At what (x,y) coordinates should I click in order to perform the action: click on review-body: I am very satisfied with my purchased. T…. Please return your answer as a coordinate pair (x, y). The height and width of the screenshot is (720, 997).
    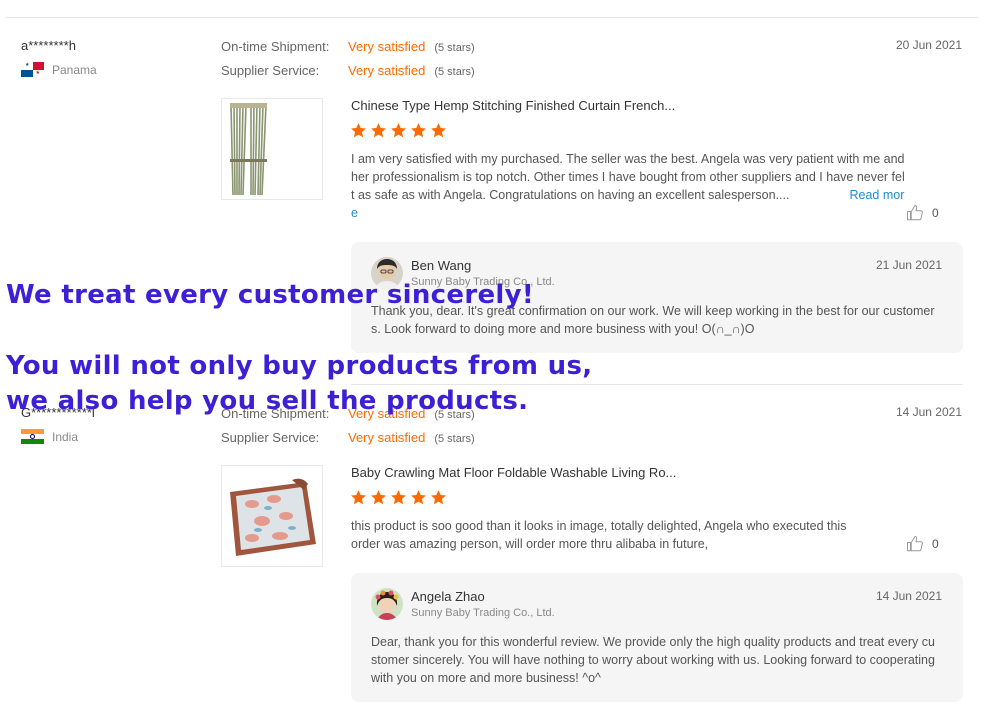
    Looking at the image, I should click on (628, 177).